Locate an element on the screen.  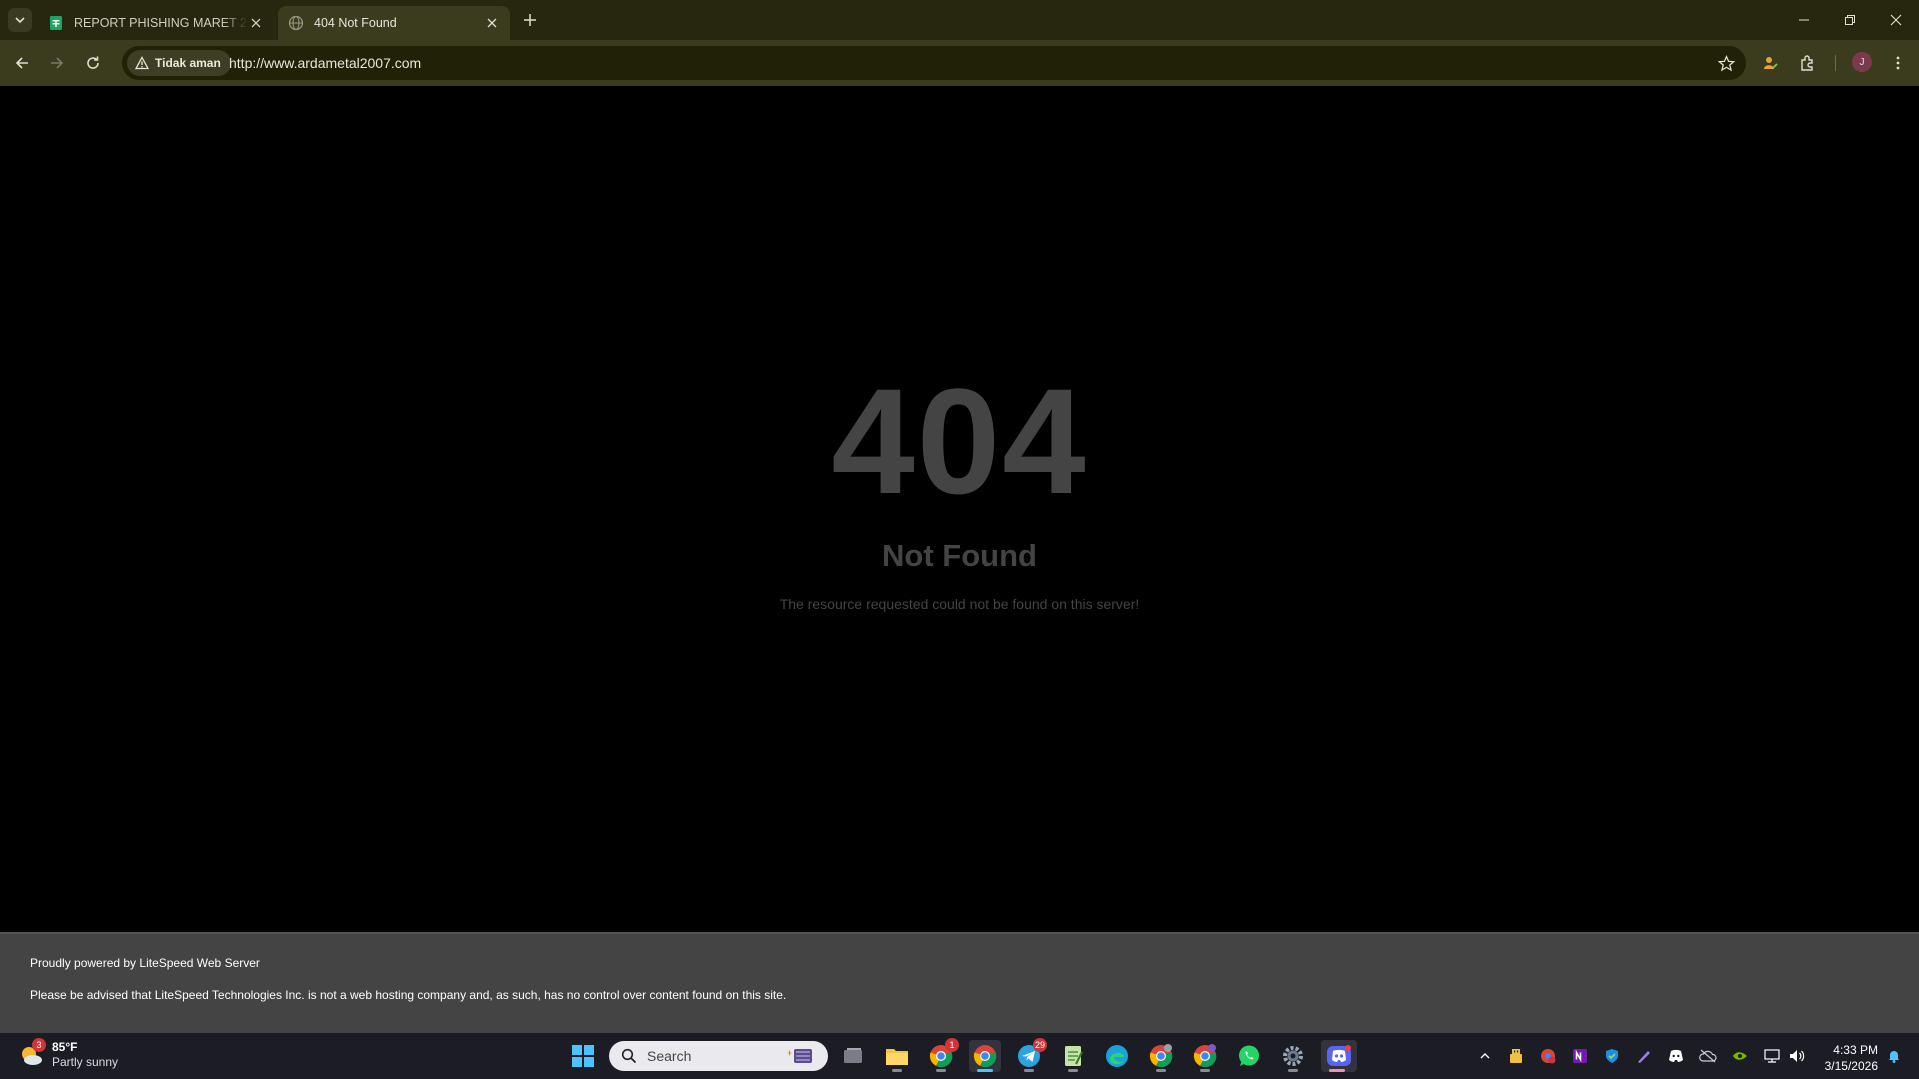
url-text: http://www.ardametal2007.com is located at coordinates (325, 63).